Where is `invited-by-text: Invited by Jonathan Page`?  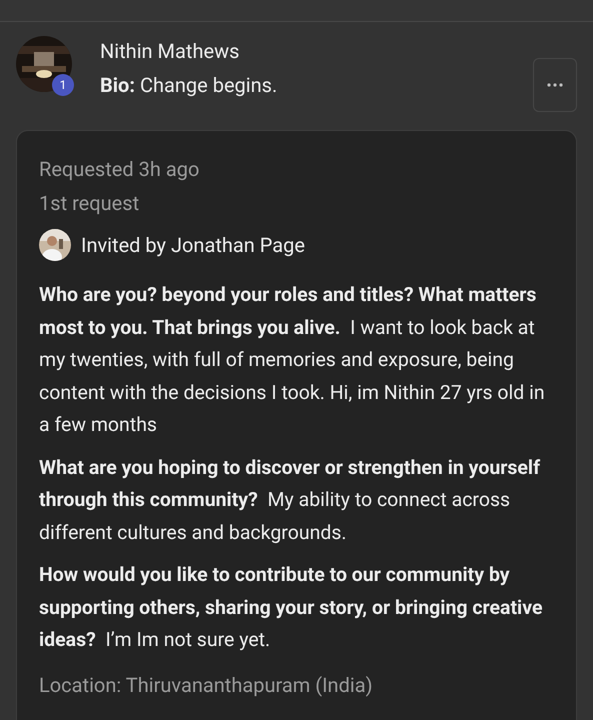
invited-by-text: Invited by Jonathan Page is located at coordinates (193, 245).